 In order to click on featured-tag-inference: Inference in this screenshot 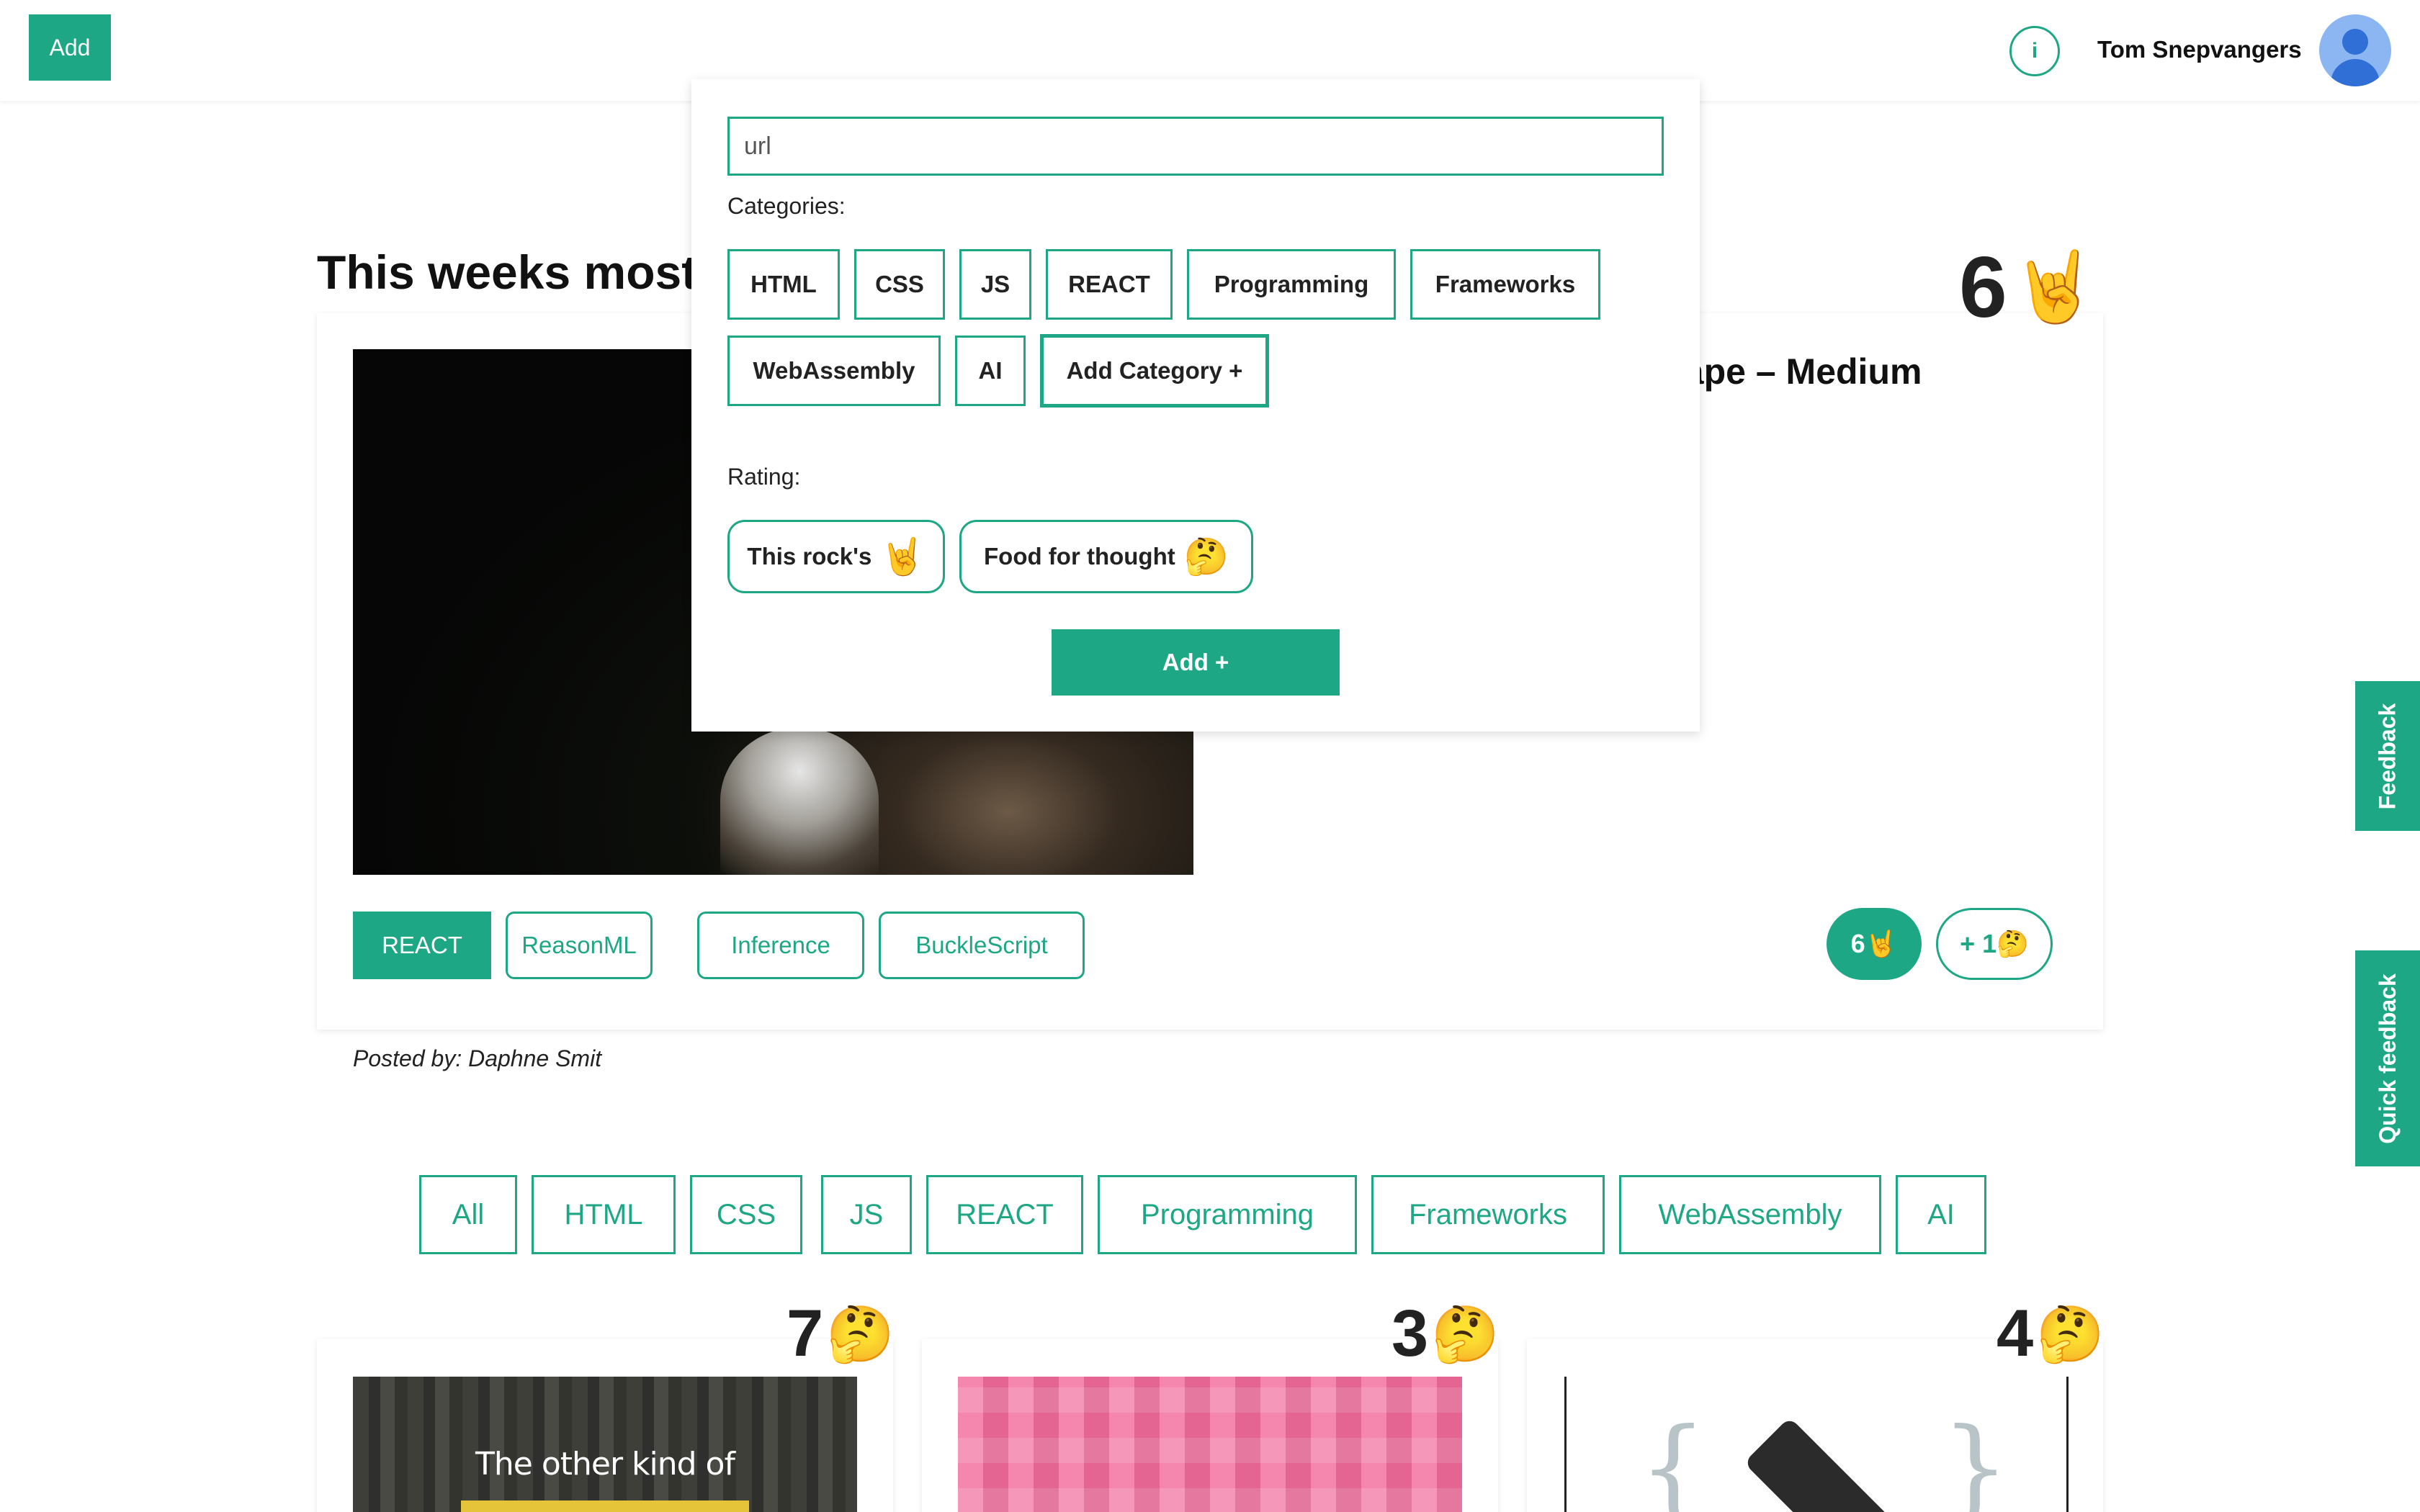, I will do `click(780, 945)`.